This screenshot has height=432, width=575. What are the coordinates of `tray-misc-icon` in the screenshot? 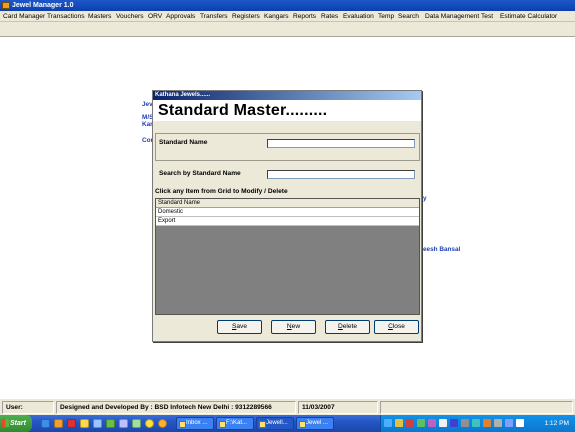 It's located at (498, 423).